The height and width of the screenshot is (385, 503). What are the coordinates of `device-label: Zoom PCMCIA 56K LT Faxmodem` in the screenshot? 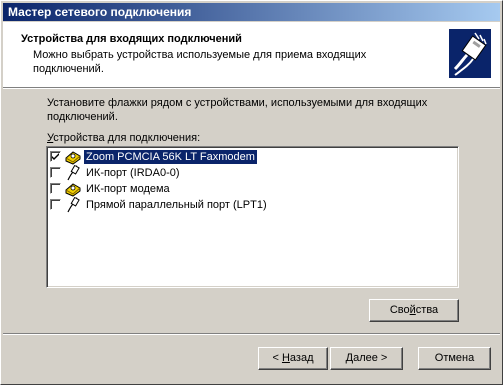 It's located at (170, 157).